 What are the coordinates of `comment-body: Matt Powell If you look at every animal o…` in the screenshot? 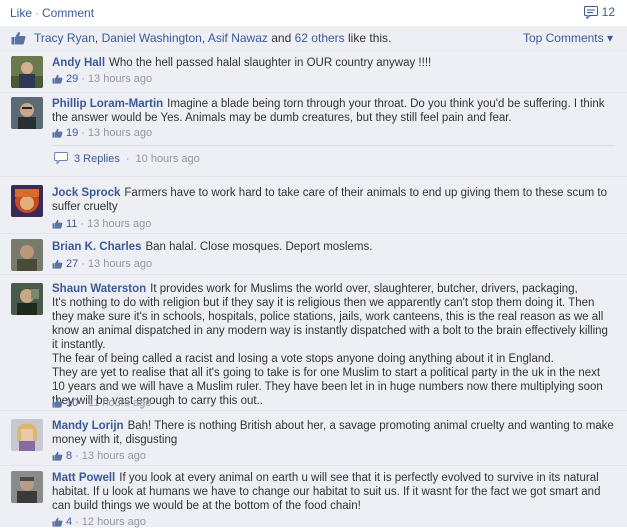 It's located at (333, 492).